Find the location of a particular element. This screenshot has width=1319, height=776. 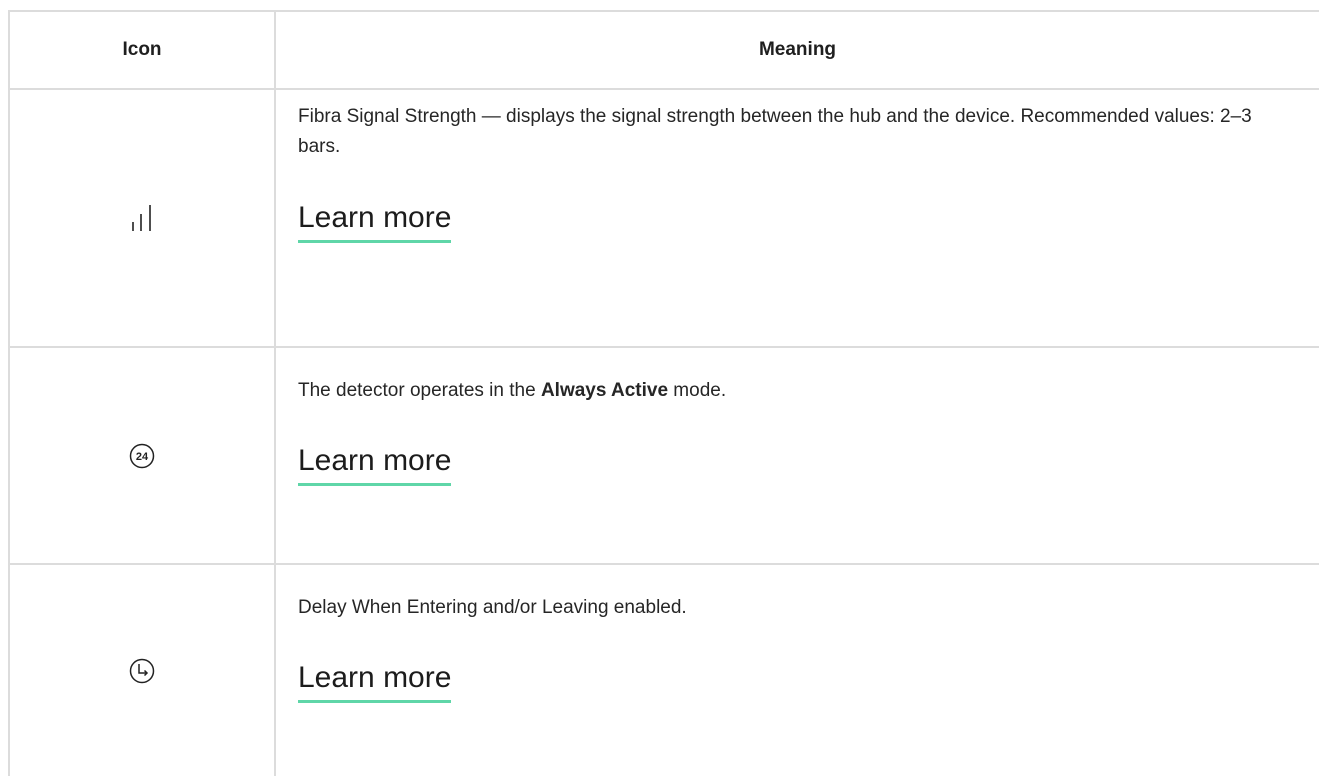

header-meaning-column: Meaning is located at coordinates (797, 49).